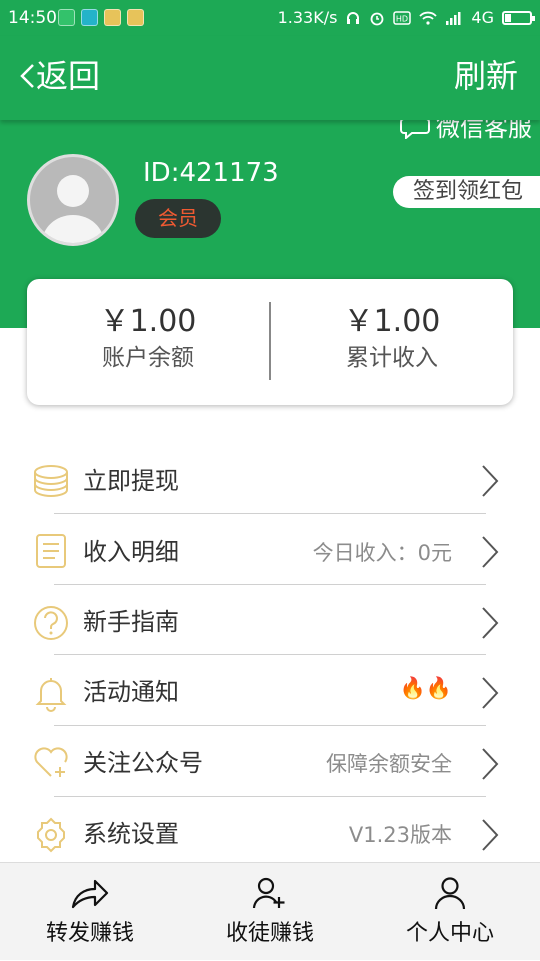 The width and height of the screenshot is (540, 961). I want to click on scan-notification-icon, so click(89, 17).